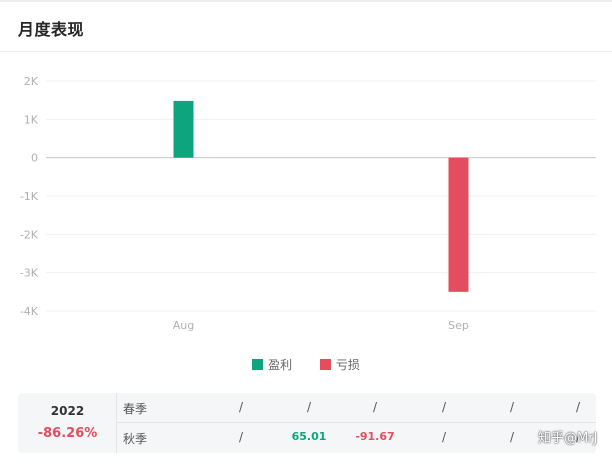 The image size is (612, 468). I want to click on legend-swatch-loss, so click(325, 364).